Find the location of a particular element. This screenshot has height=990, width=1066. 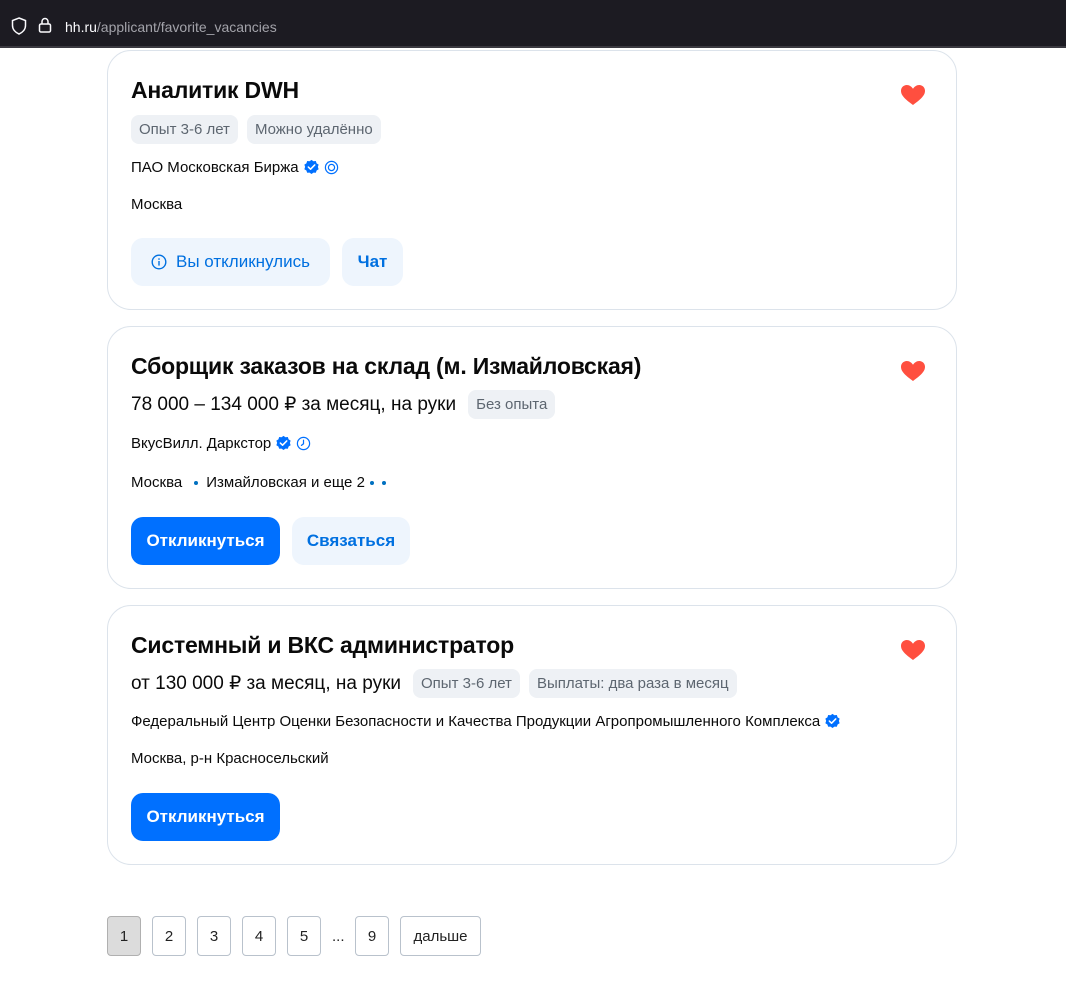

lock-icon is located at coordinates (45, 25).